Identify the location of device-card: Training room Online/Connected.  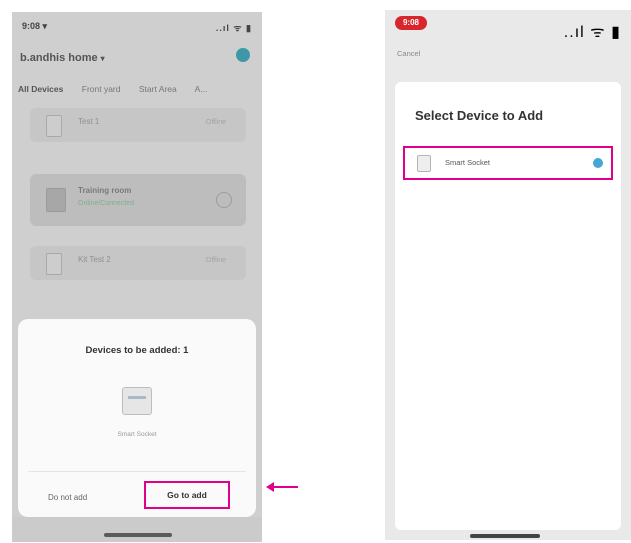
(138, 200).